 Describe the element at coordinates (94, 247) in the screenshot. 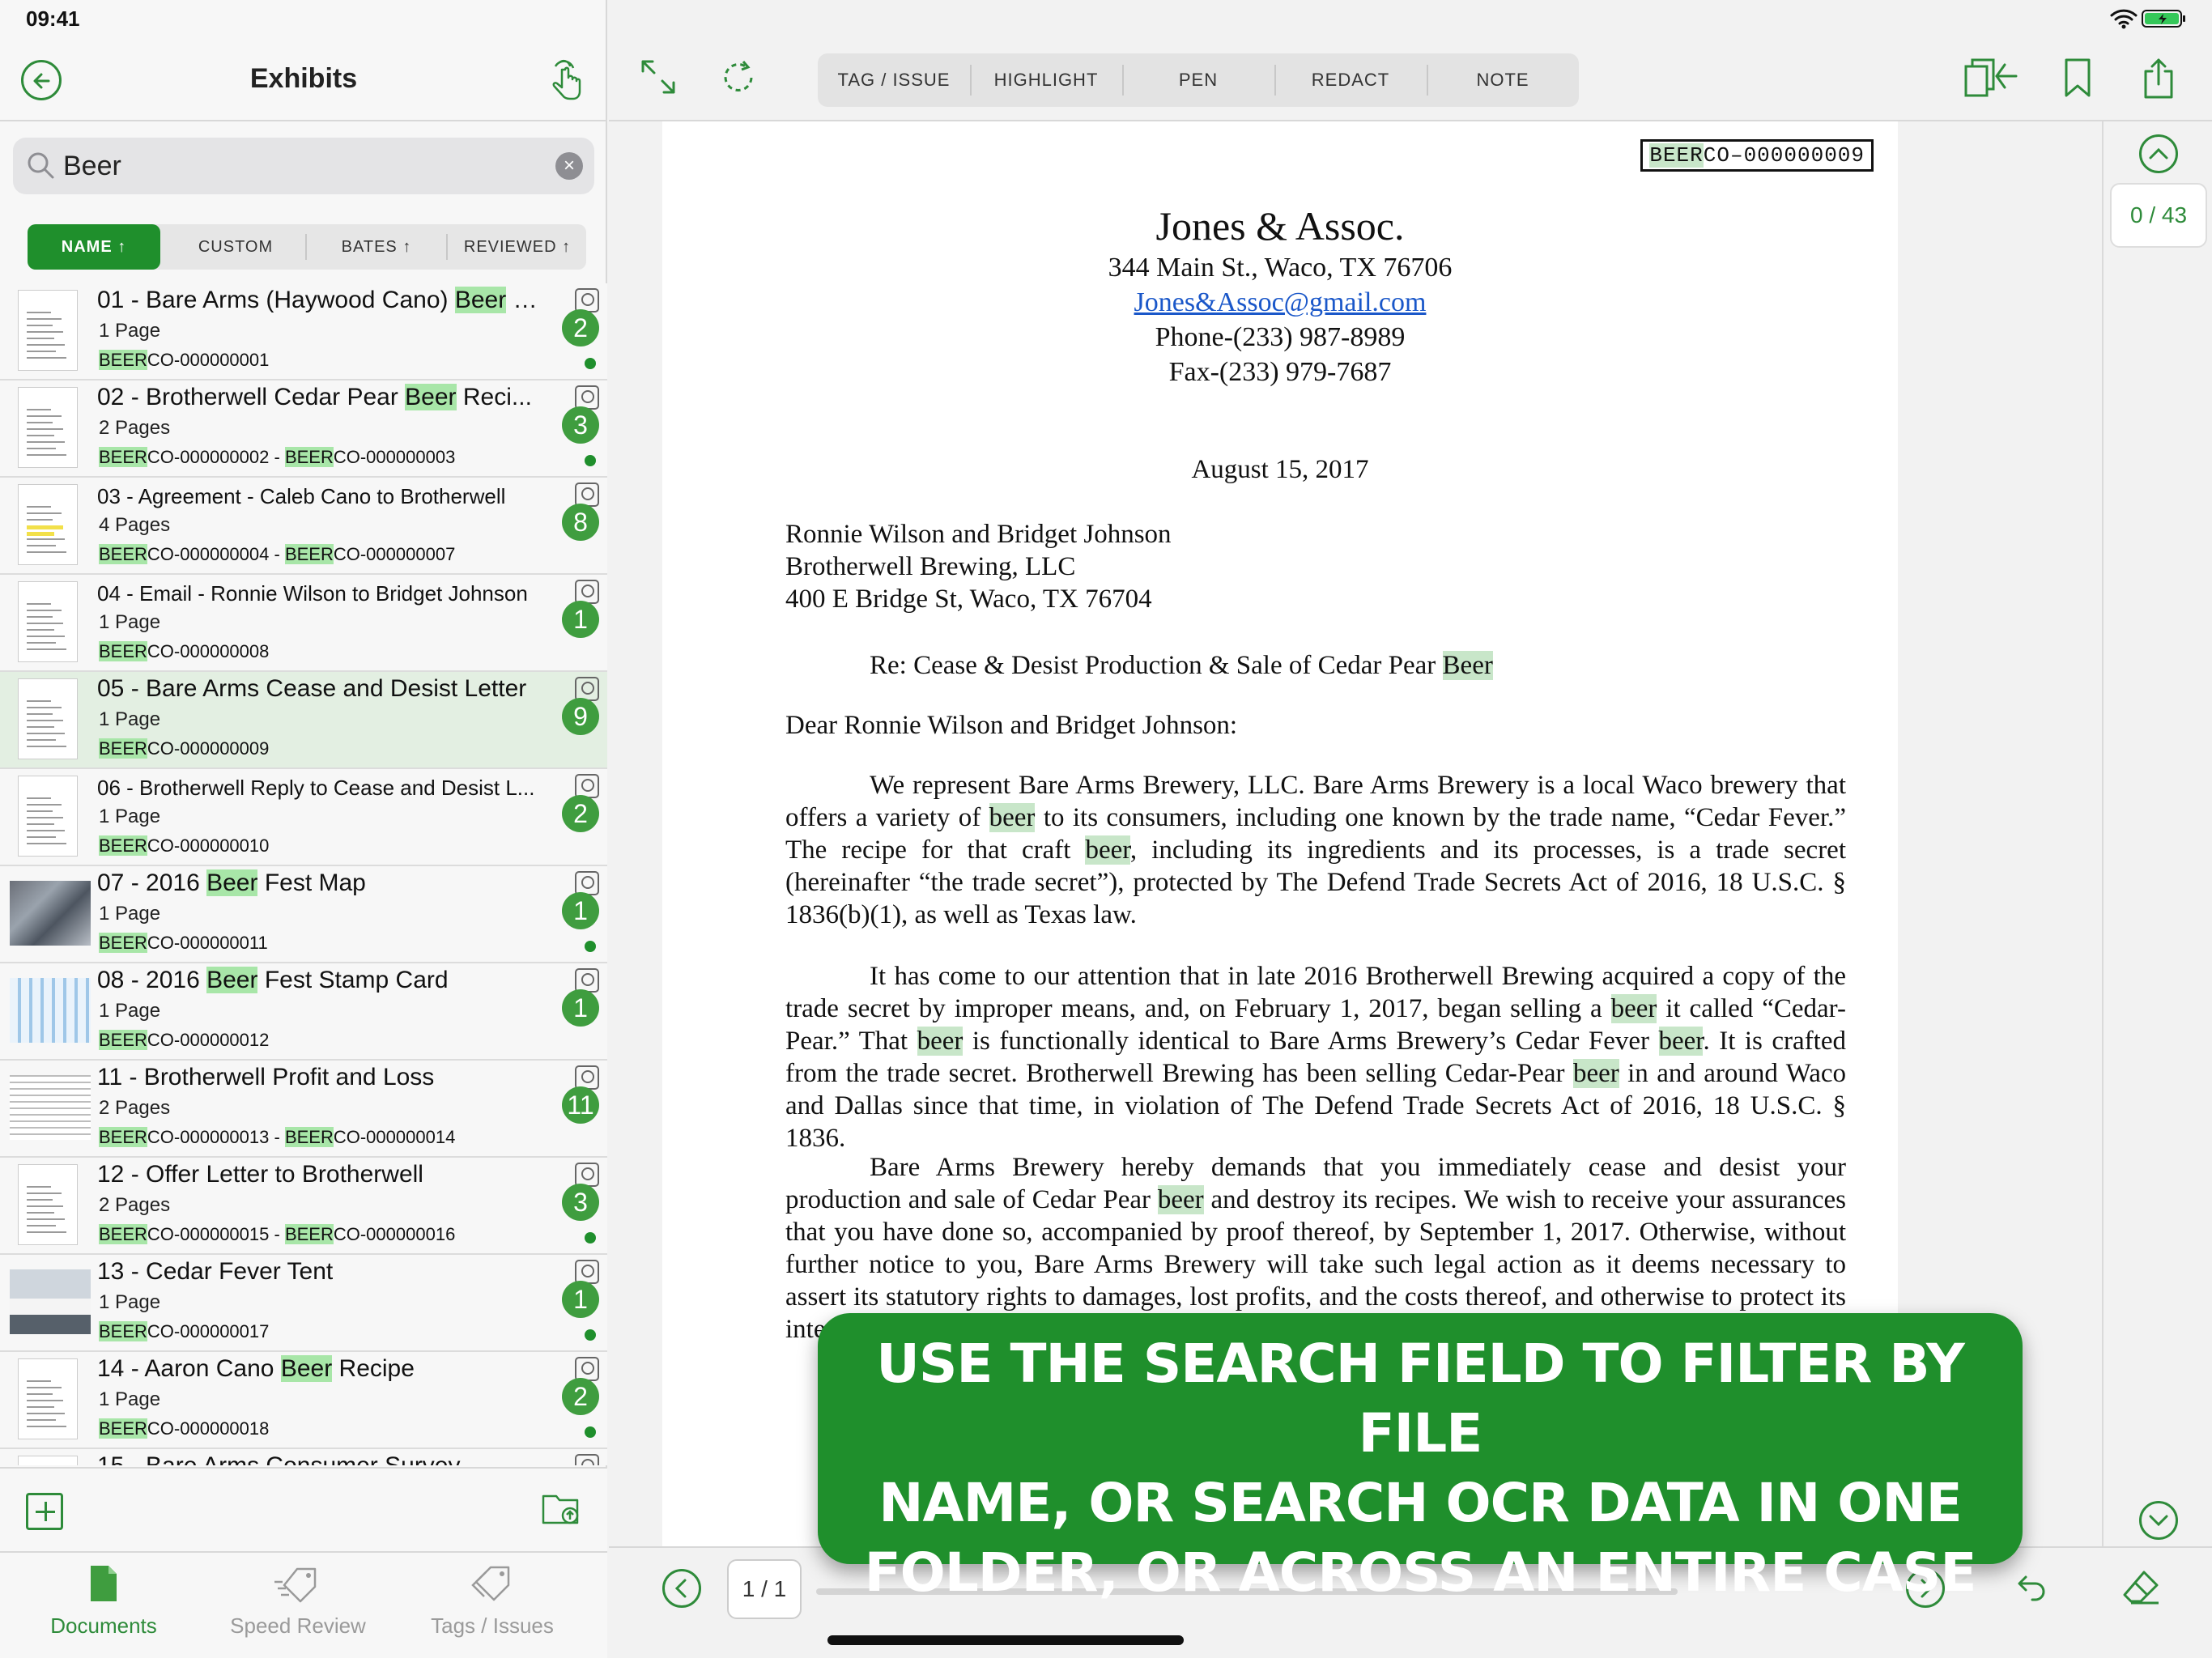

I see `sort-name-button: NAME ↑` at that location.